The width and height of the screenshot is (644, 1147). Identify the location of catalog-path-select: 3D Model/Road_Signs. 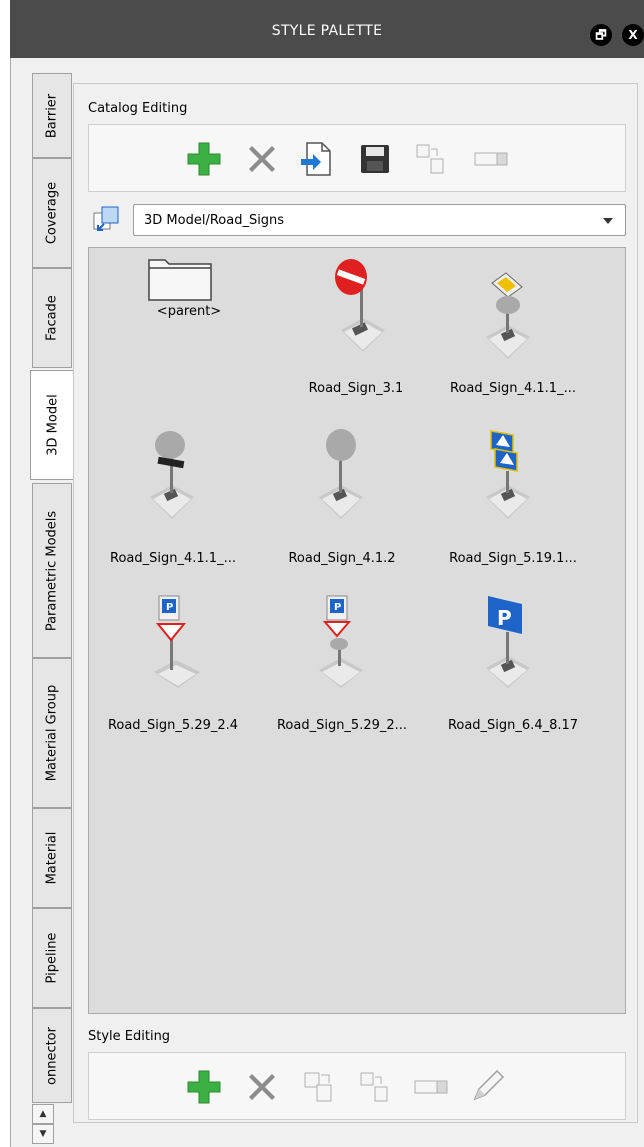
(379, 220).